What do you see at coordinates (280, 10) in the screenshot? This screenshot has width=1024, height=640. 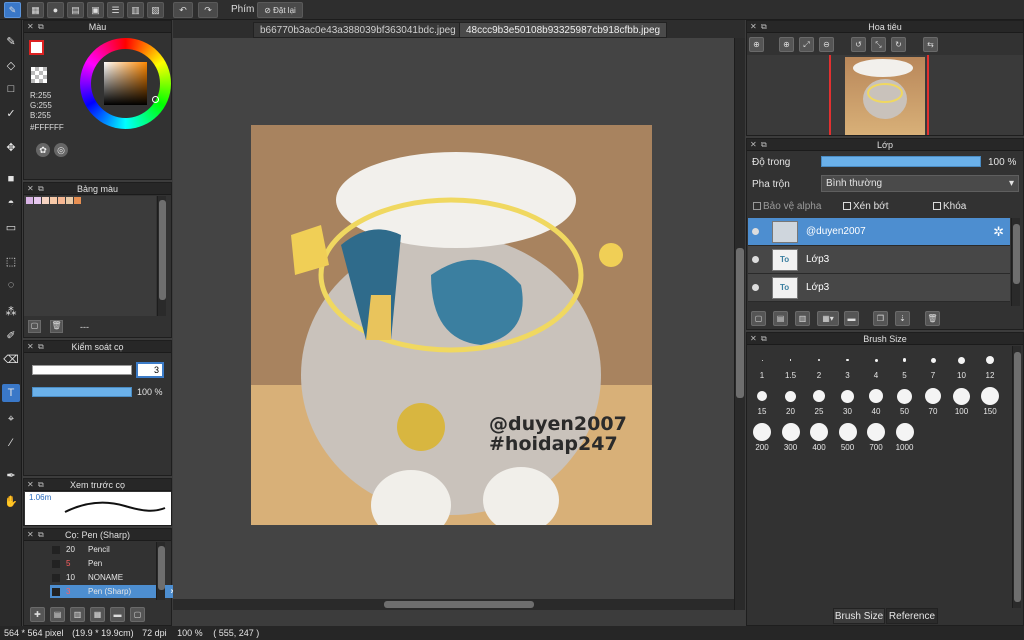 I see `reset-button: ⊘ Đặt lại` at bounding box center [280, 10].